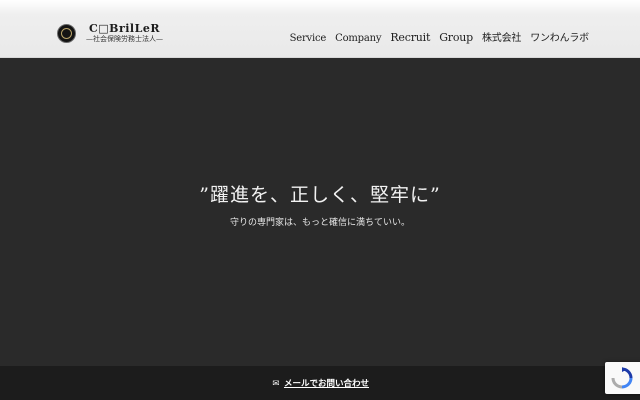  I want to click on recaptcha-icon, so click(622, 378).